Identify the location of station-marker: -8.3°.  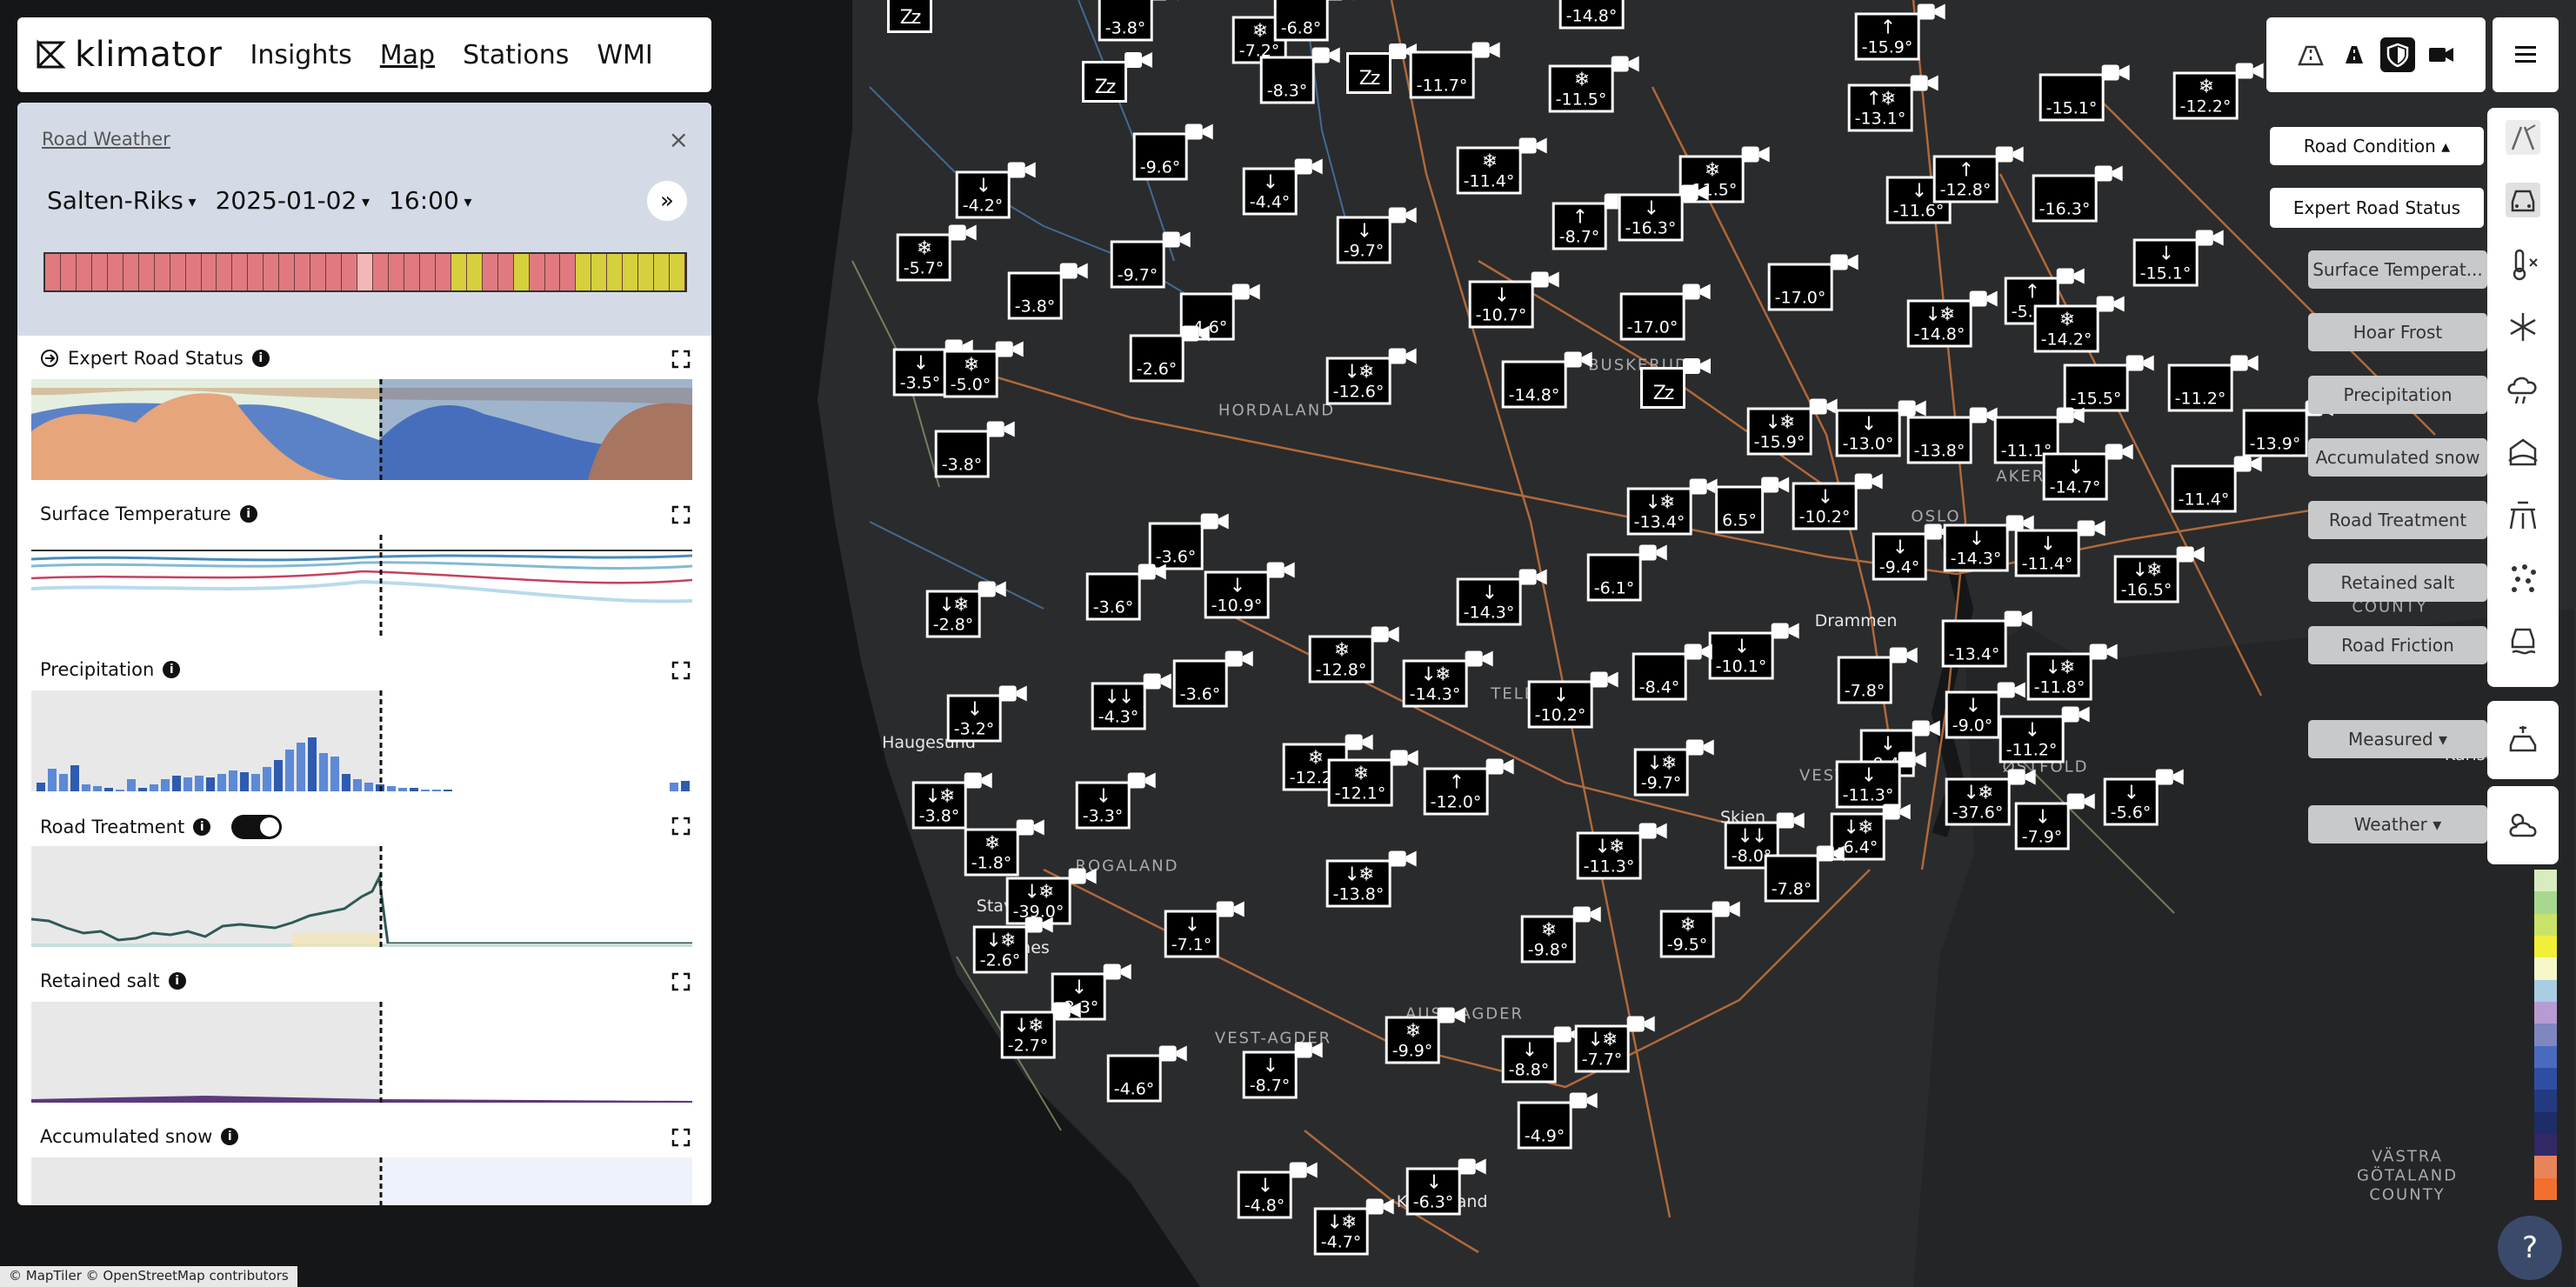
(1300, 75).